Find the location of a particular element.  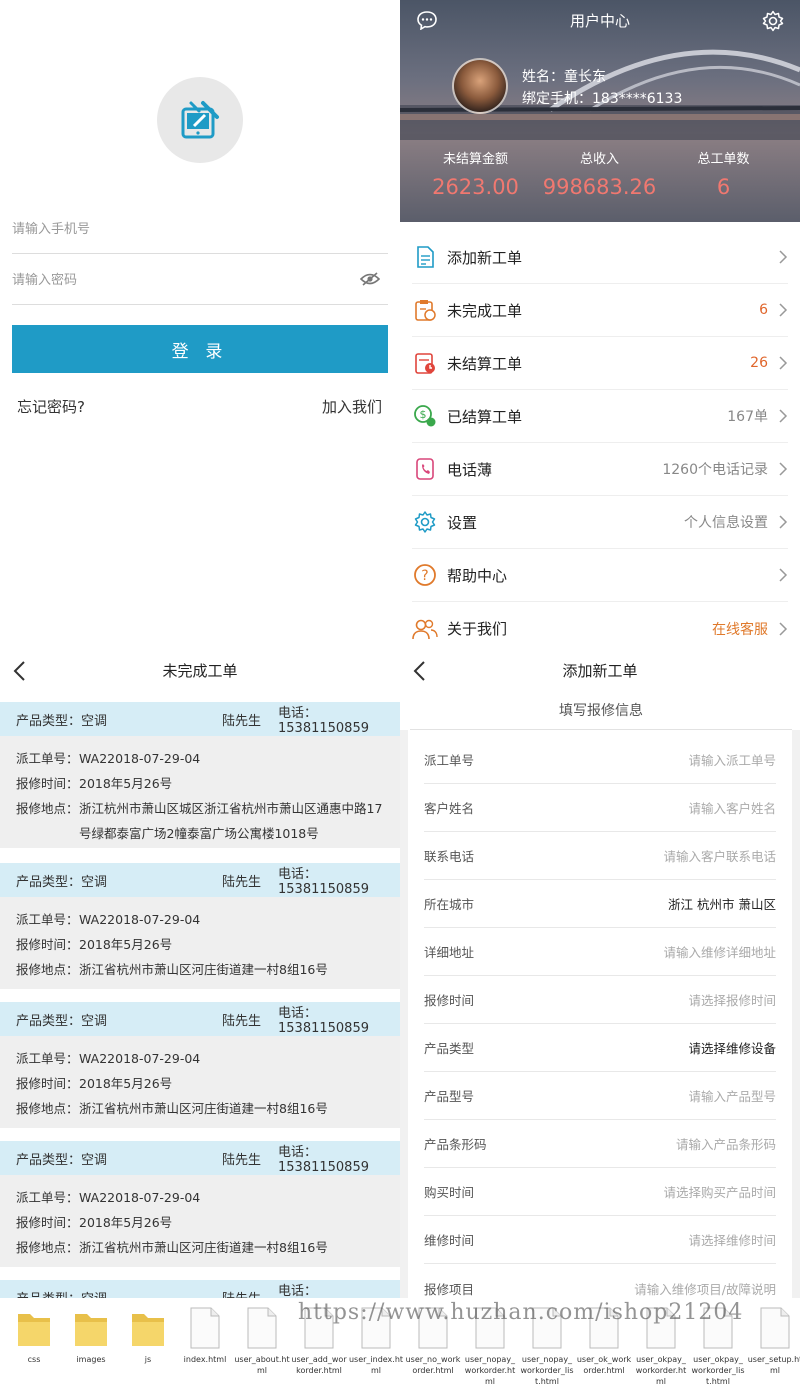

field-repair-time: 报修时间 请选择报修时间 is located at coordinates (600, 1000).